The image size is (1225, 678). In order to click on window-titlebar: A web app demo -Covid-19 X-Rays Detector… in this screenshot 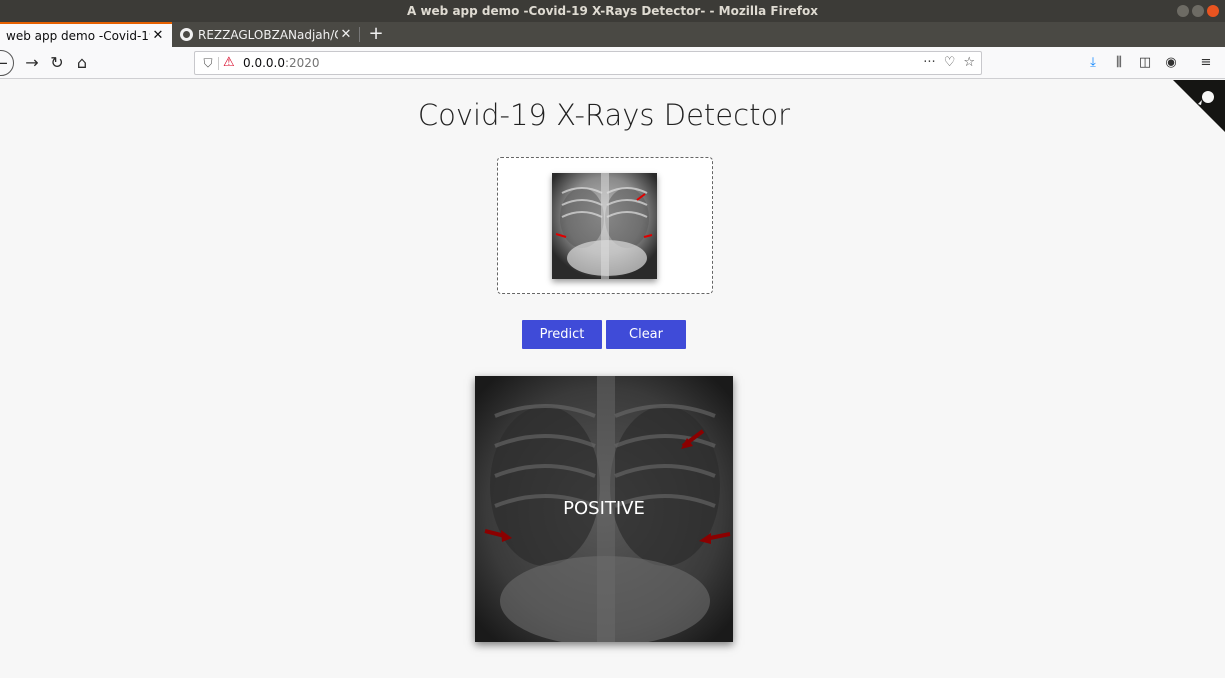, I will do `click(612, 11)`.